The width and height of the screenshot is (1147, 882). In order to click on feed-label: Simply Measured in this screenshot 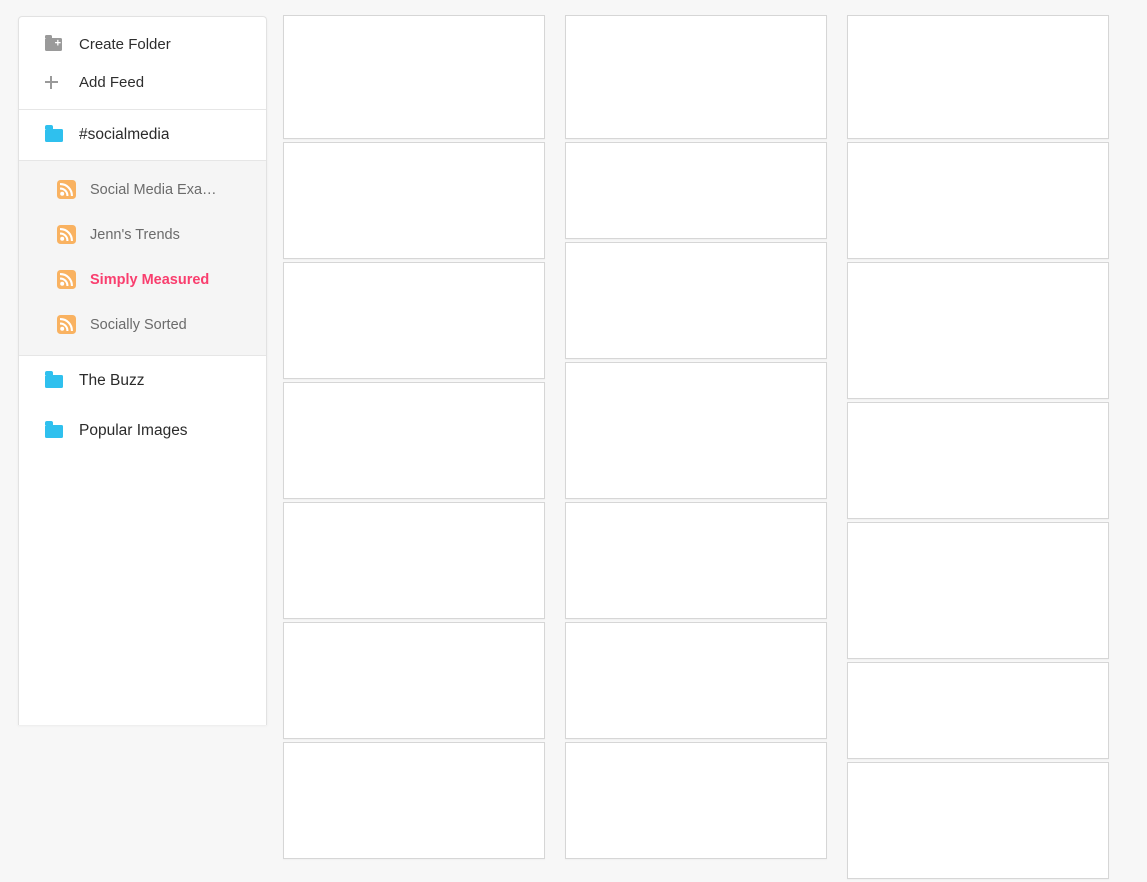, I will do `click(150, 279)`.